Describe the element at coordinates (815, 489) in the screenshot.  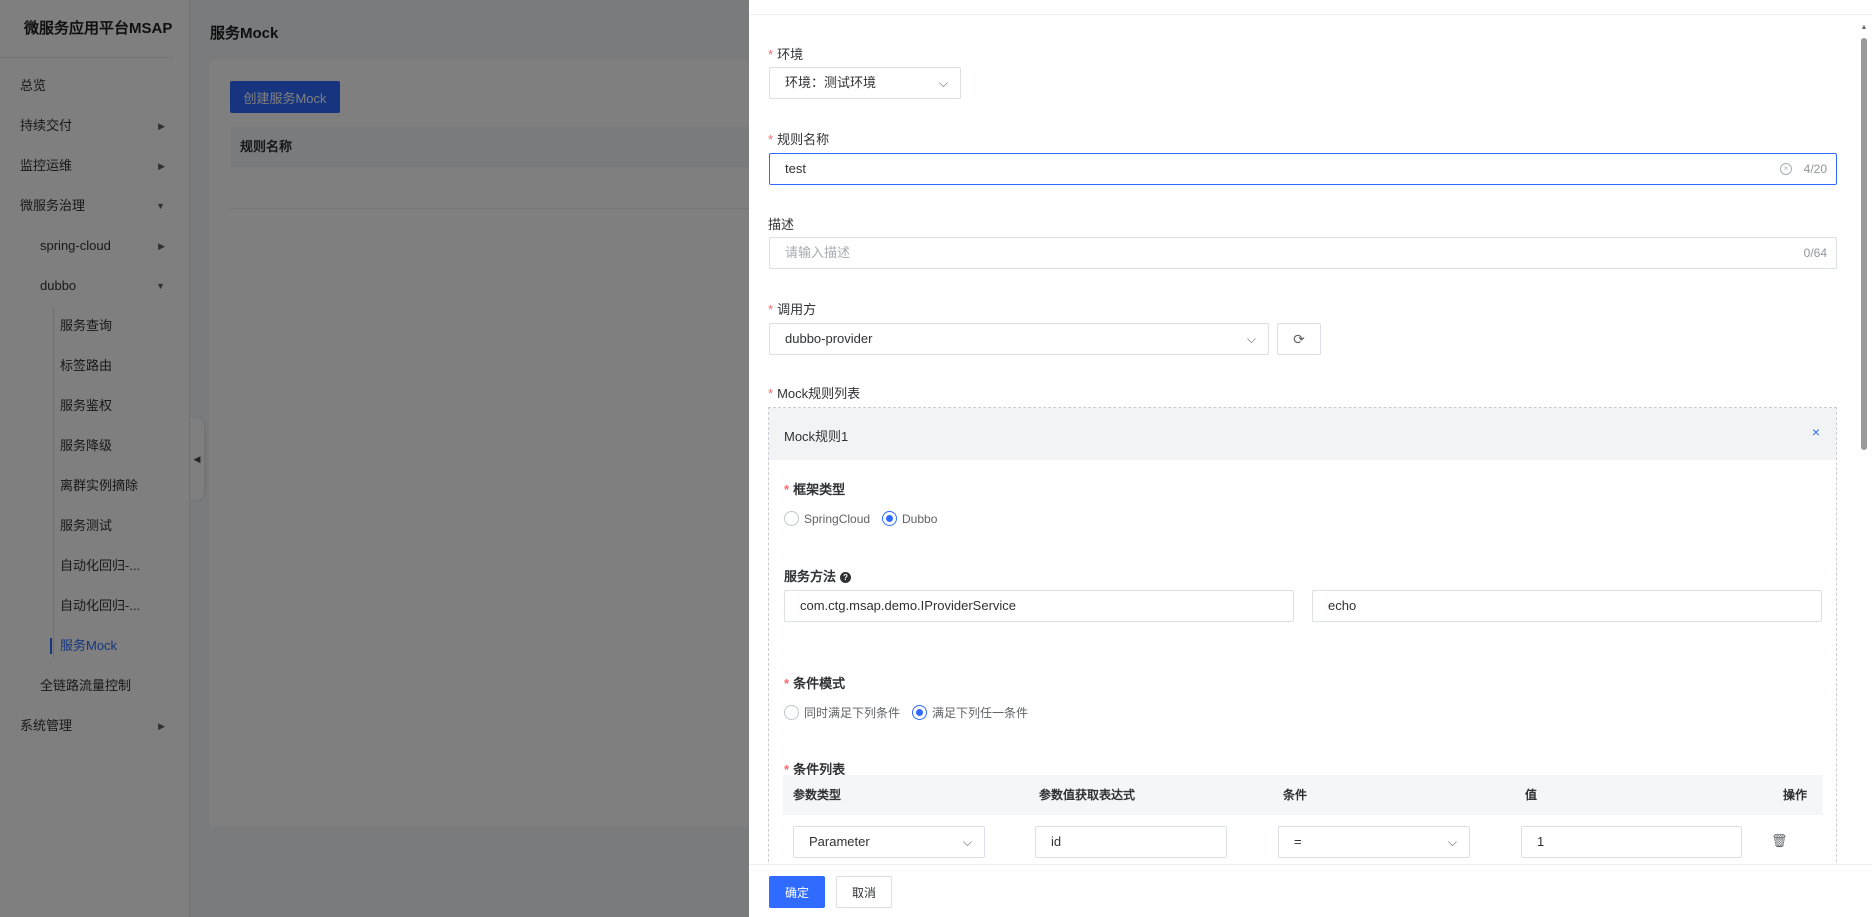
I see `framework-label: * 框架类型` at that location.